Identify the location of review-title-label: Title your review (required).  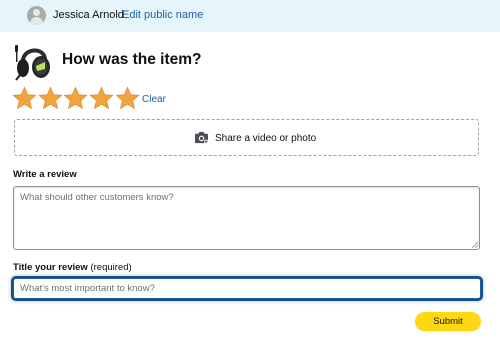
(72, 267).